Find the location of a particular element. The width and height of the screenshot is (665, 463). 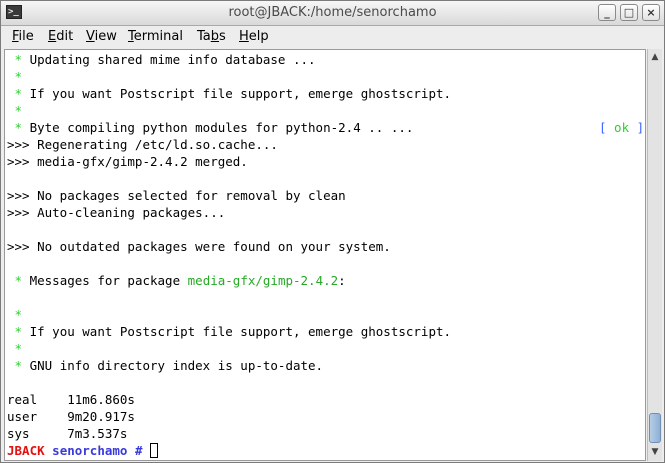

output-line: sys 7m3.537s is located at coordinates (67, 433).